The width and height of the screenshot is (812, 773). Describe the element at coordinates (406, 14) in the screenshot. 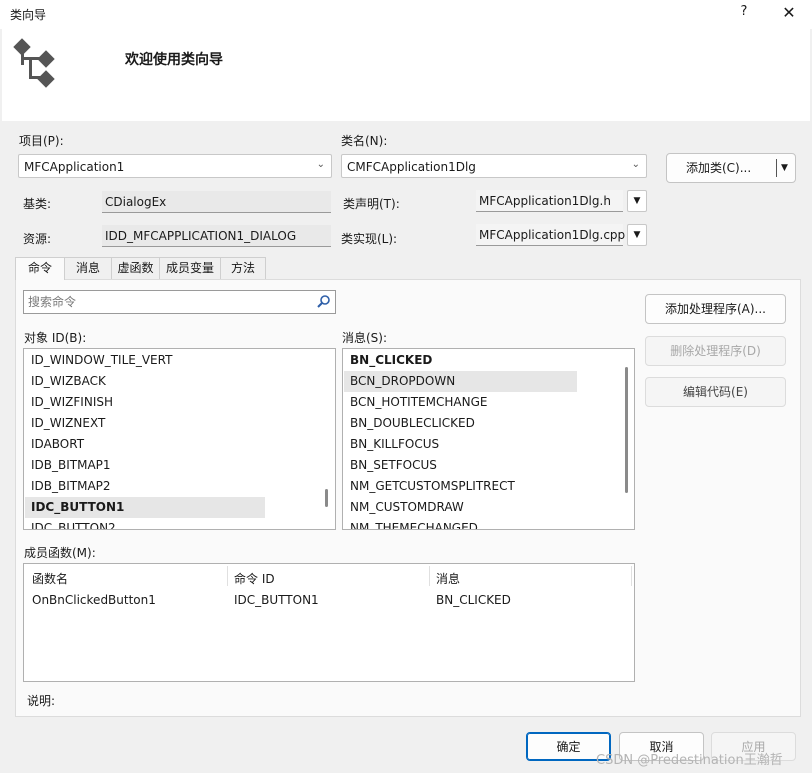

I see `title-bar: 类向导 ? ✕` at that location.